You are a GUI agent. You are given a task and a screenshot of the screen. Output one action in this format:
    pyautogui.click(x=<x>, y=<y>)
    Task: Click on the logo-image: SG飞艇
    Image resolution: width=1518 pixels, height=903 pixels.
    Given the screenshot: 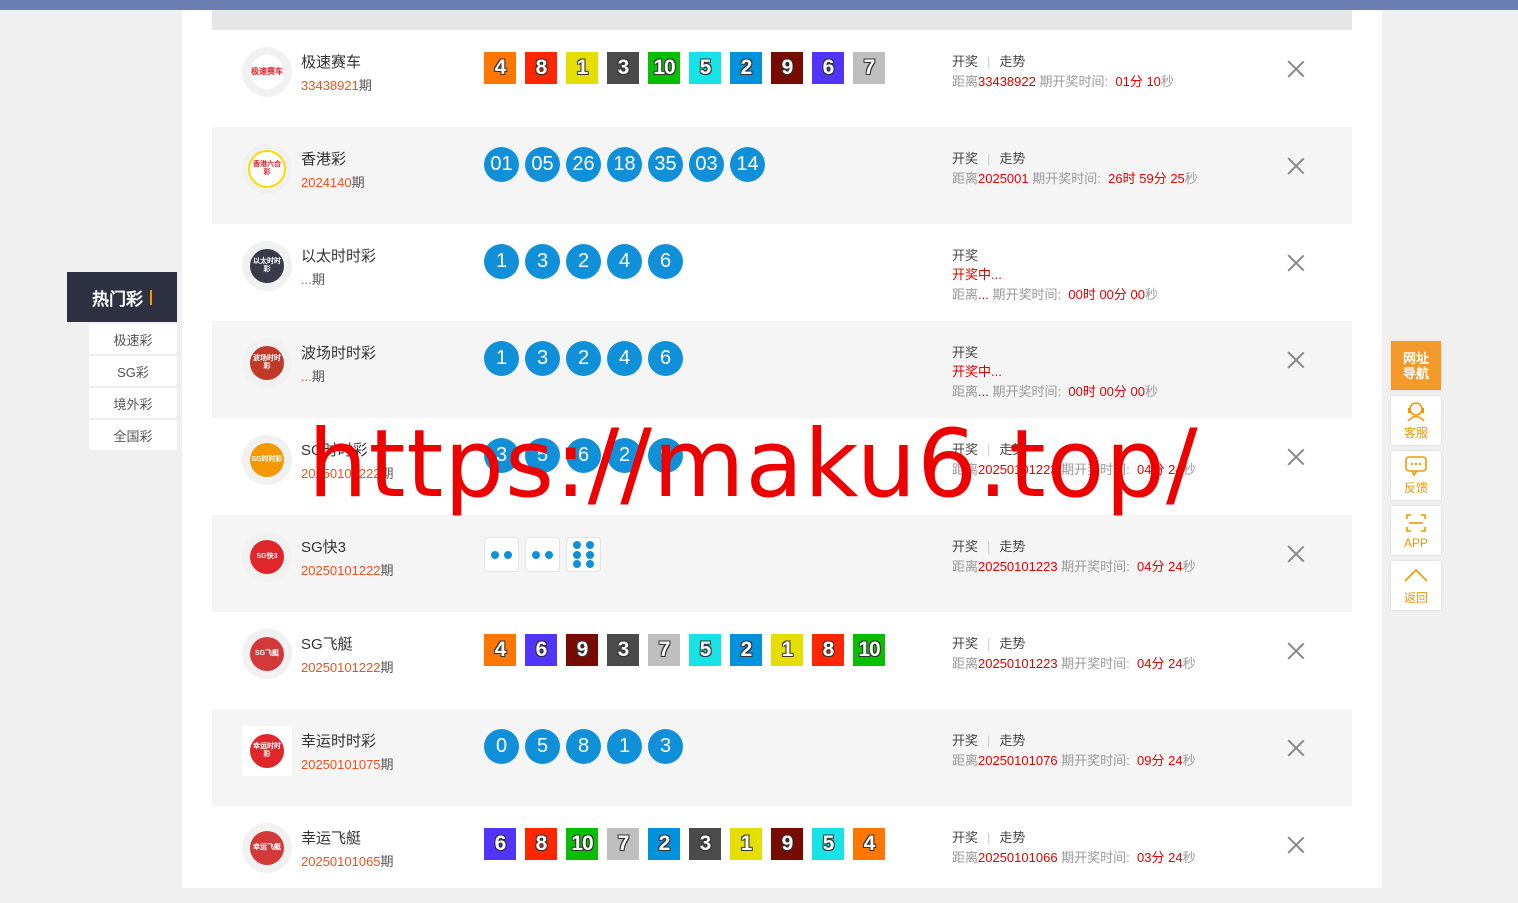 What is the action you would take?
    pyautogui.click(x=267, y=654)
    